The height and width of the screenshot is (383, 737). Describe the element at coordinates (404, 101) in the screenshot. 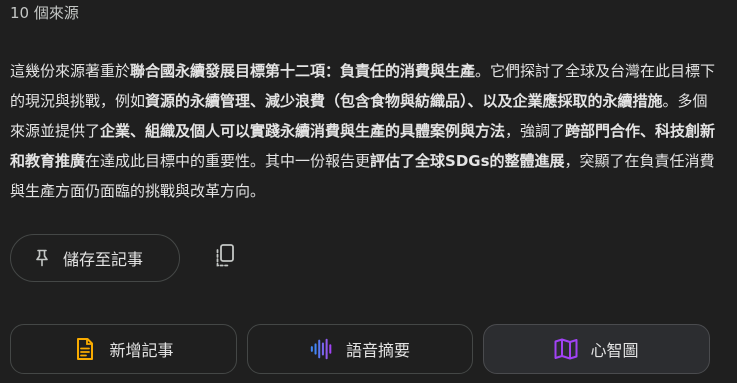

I see `summary-segment-bold: 資源的永續管理、減少浪費（包含食物與紡織品）、以及企業應採取的永續措施` at that location.